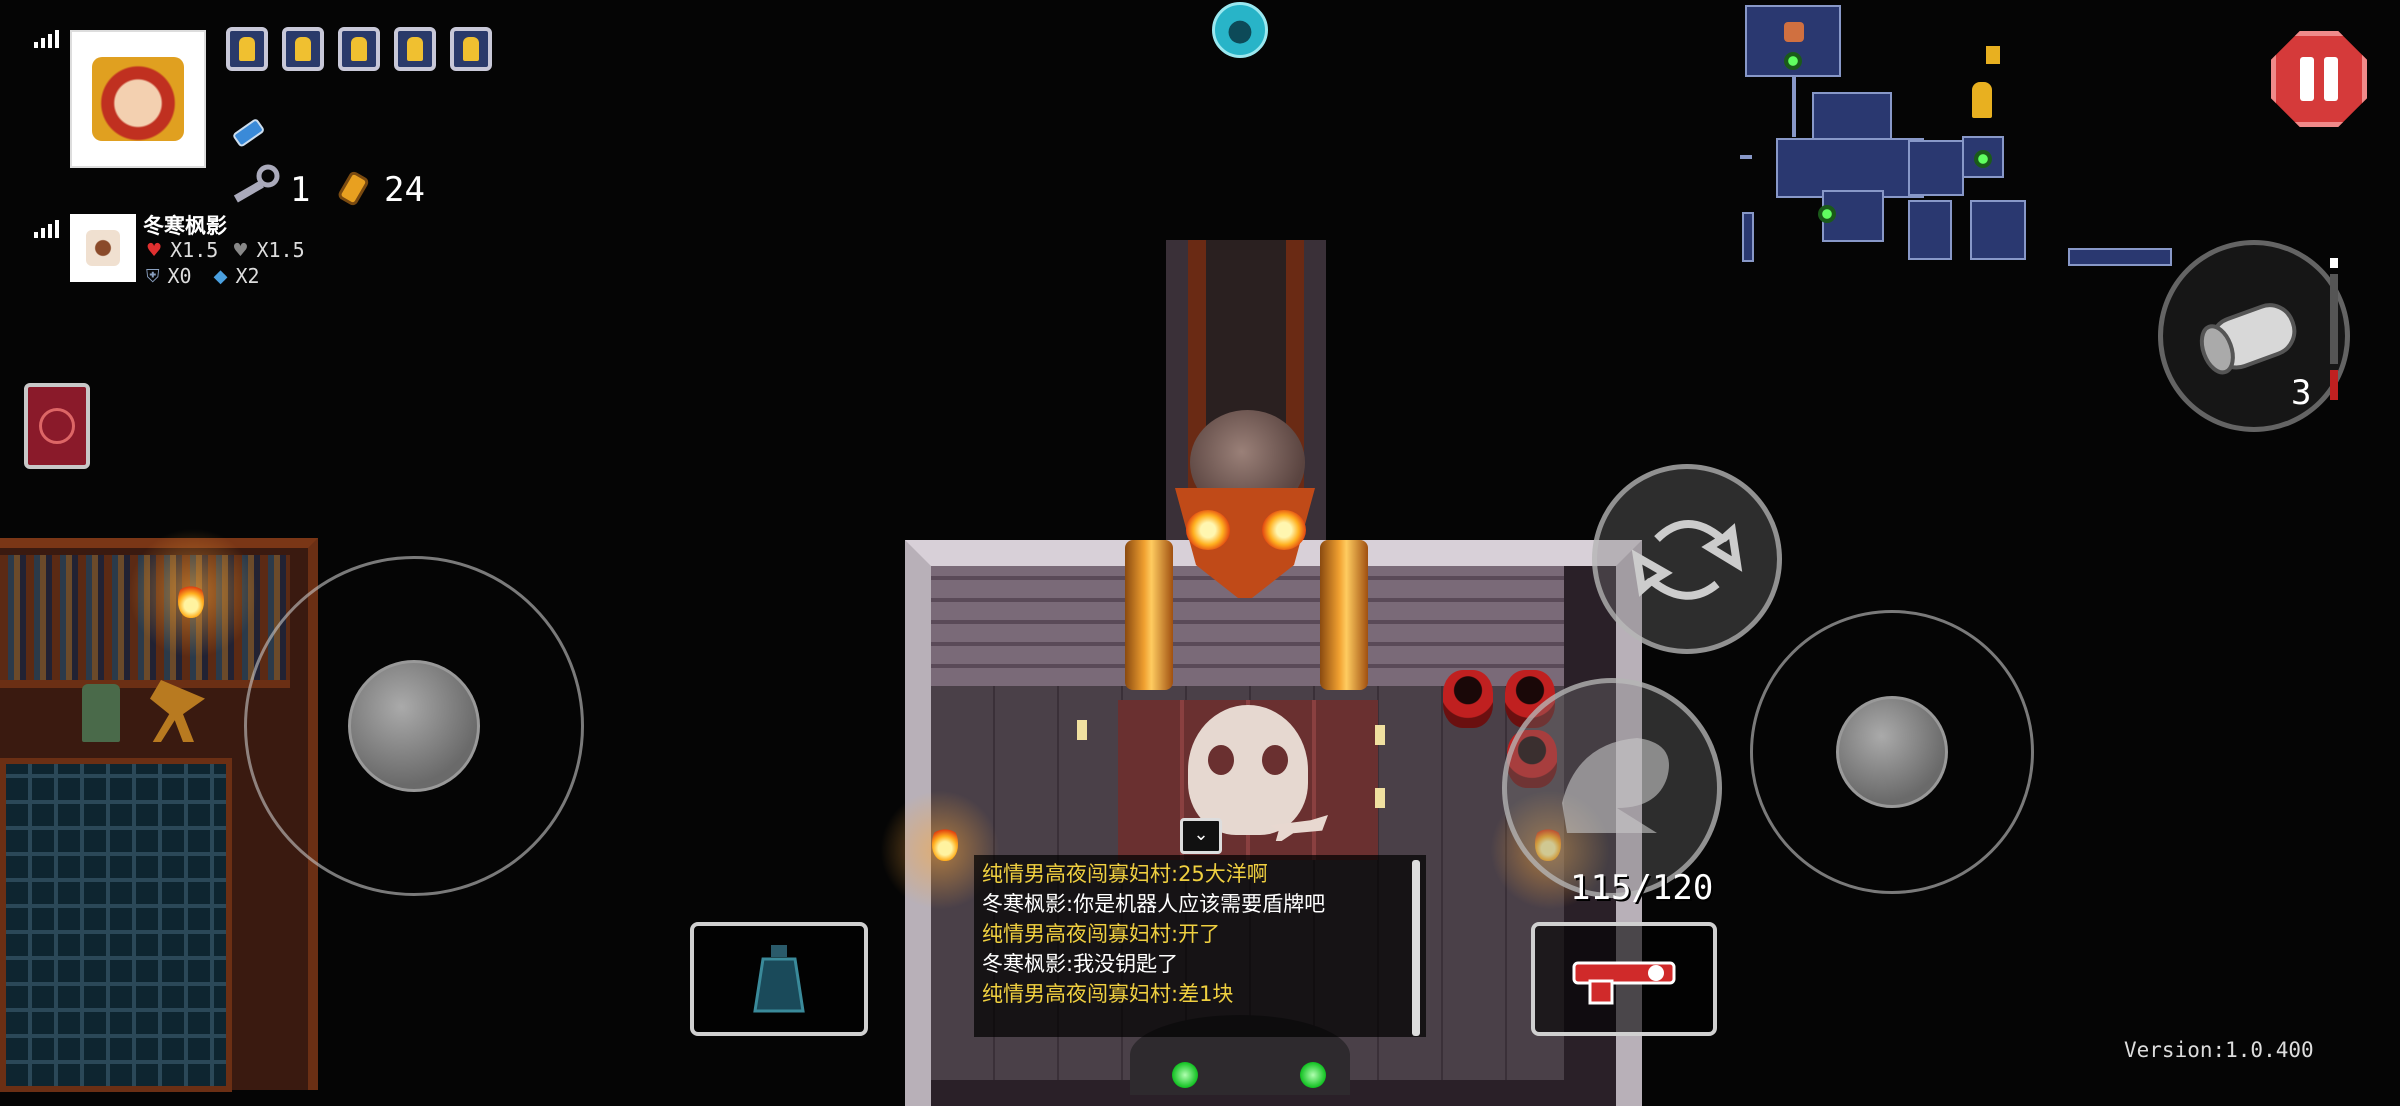 Image resolution: width=2400 pixels, height=1106 pixels. I want to click on armor-icon: ⛨, so click(153, 276).